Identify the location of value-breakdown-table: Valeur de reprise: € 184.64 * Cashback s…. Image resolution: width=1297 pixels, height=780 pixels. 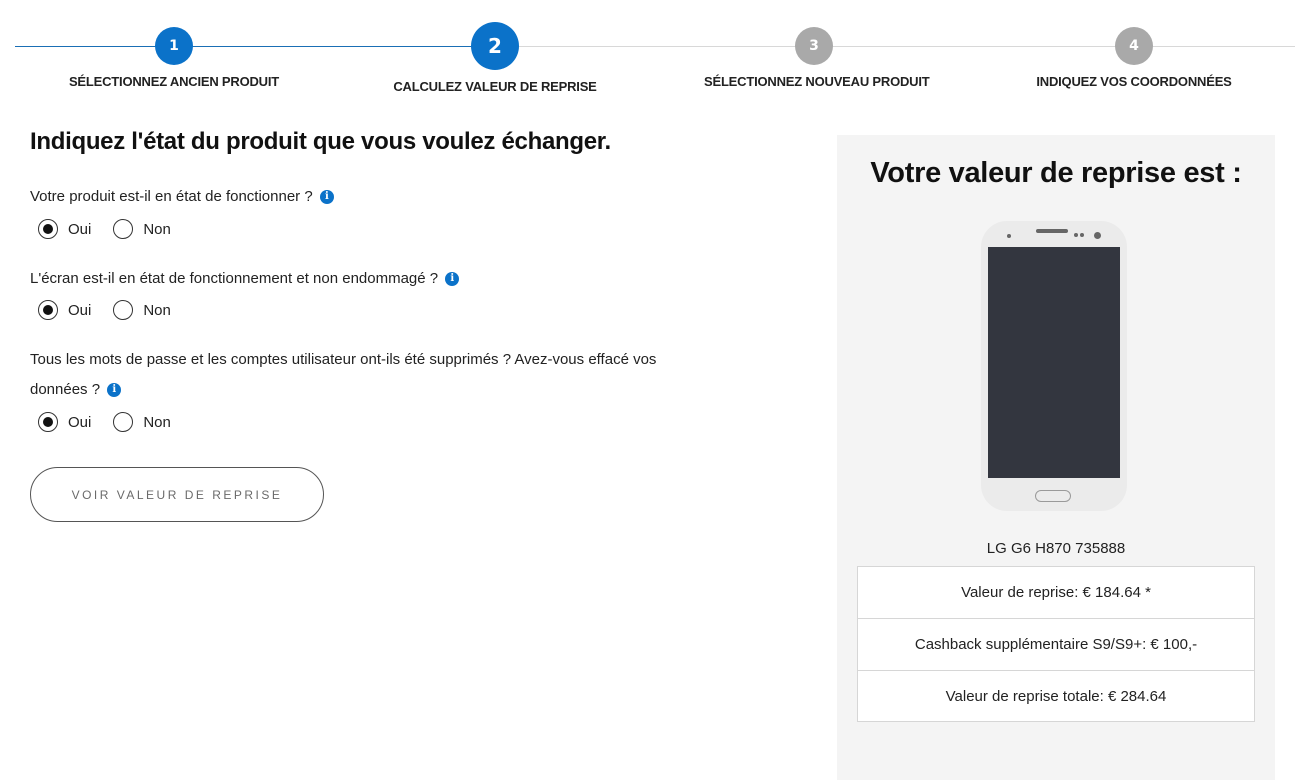
(1056, 644).